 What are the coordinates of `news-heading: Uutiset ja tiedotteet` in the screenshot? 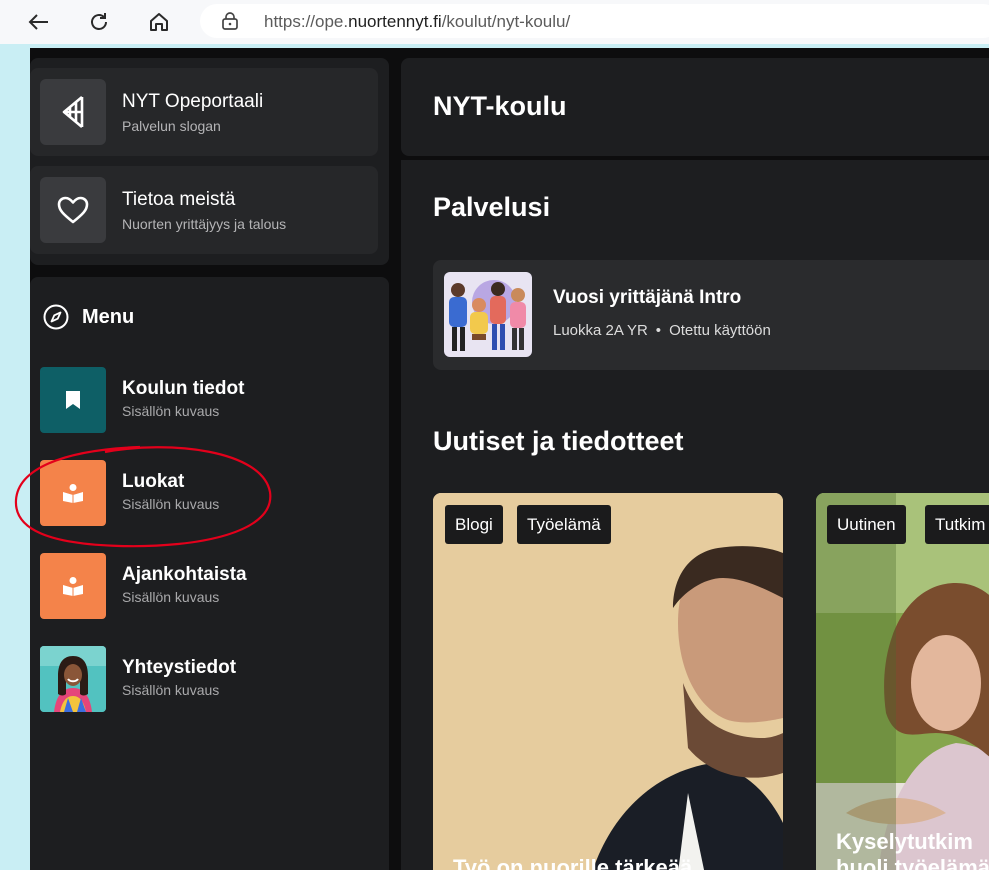 It's located at (558, 441).